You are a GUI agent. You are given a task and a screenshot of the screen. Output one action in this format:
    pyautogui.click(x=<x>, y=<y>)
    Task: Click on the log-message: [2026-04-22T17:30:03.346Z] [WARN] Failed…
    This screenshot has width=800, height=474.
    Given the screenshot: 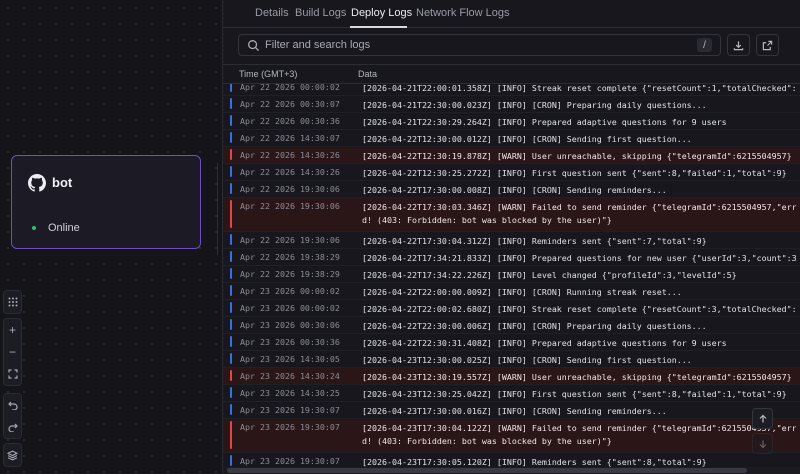 What is the action you would take?
    pyautogui.click(x=579, y=214)
    